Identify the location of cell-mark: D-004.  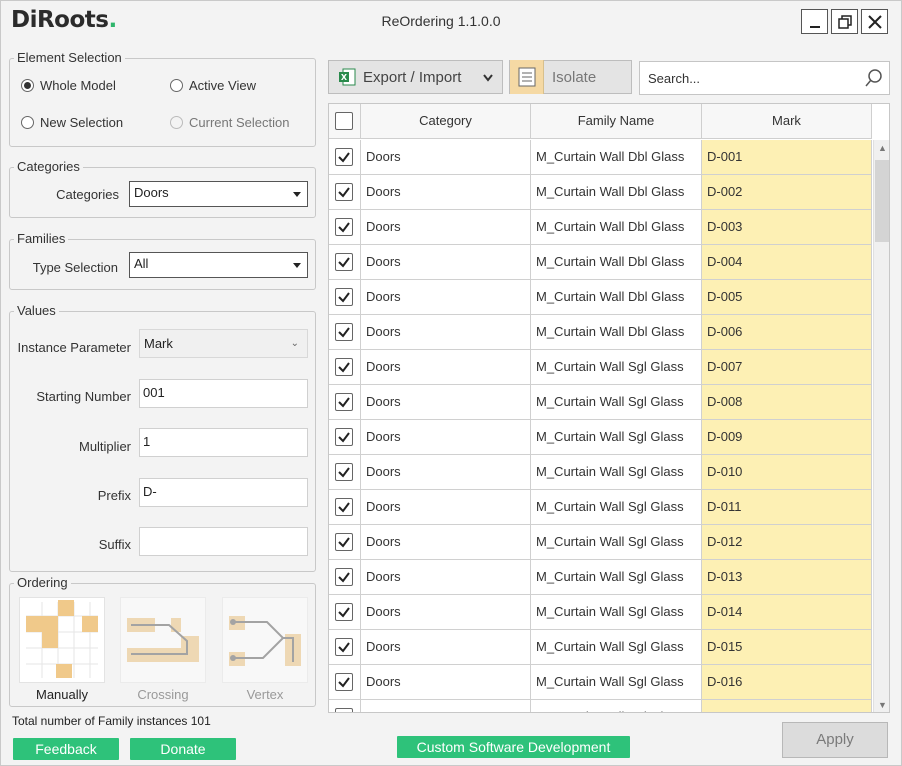
(787, 262).